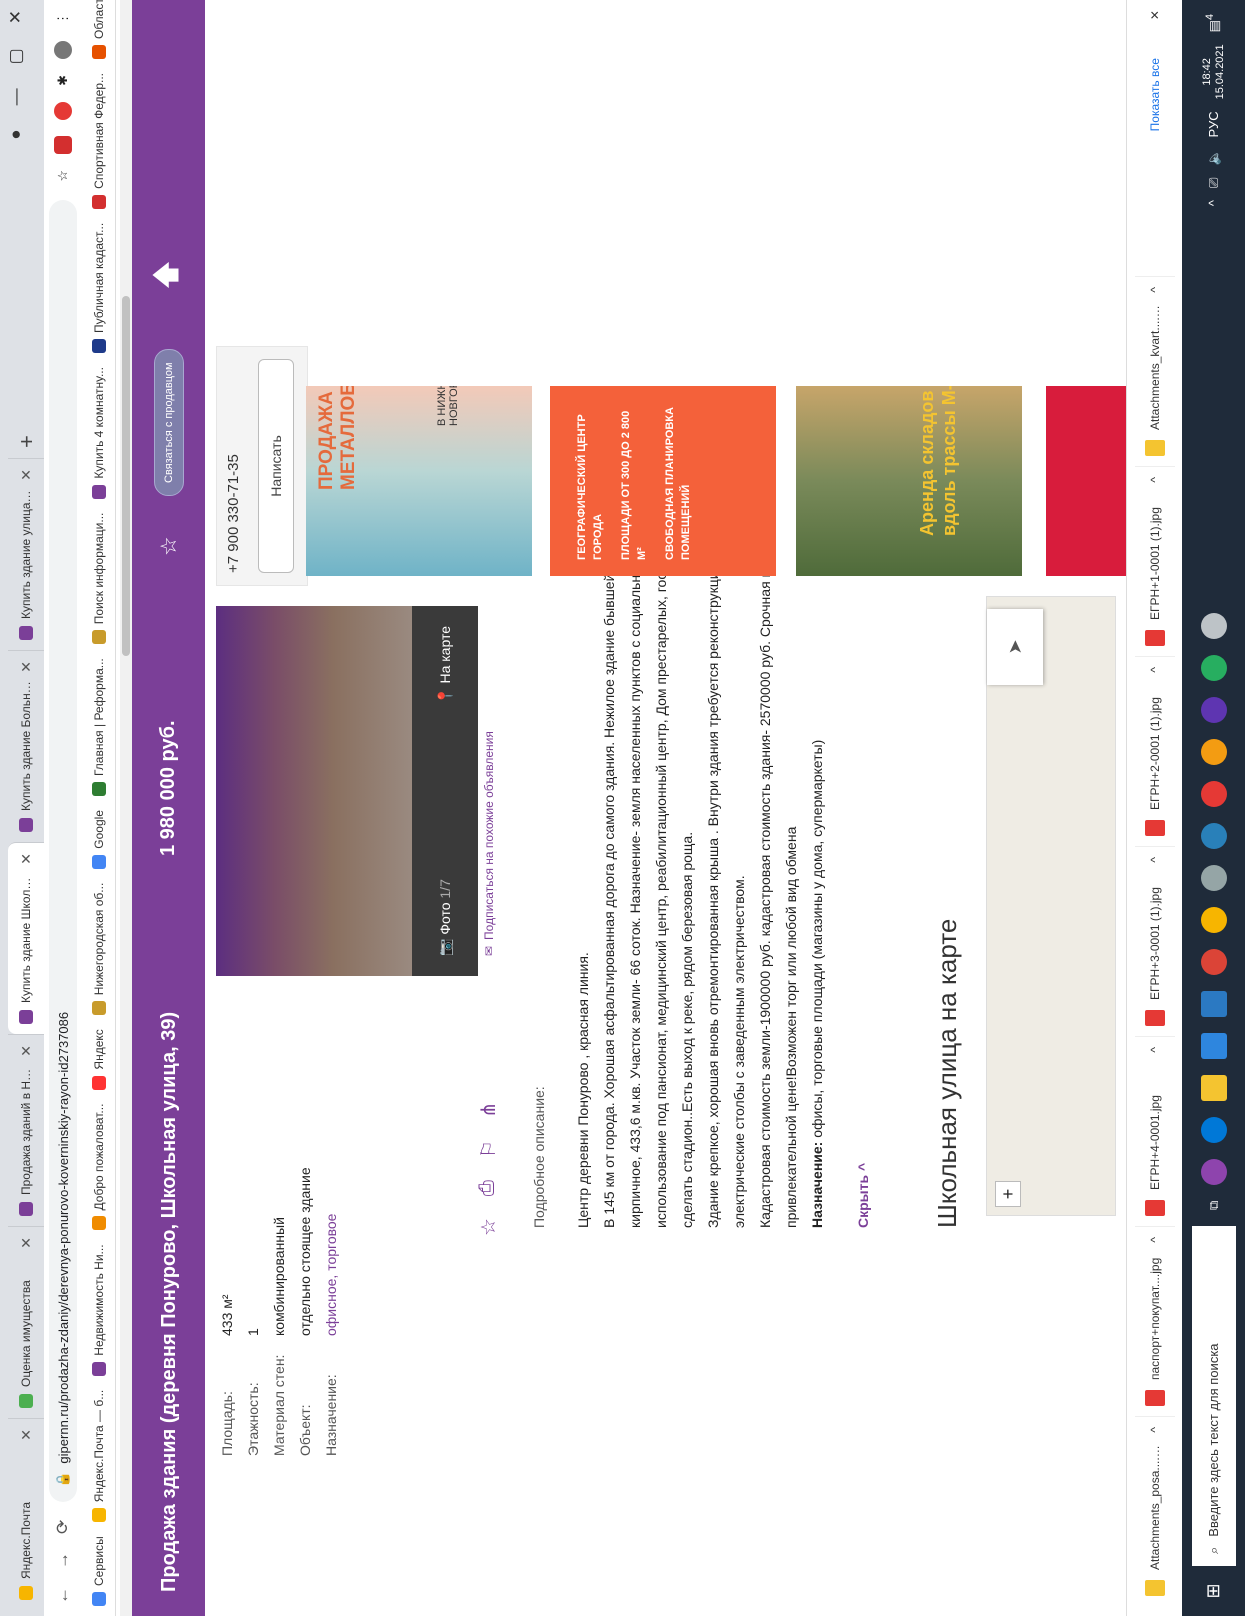  I want to click on profile-icon: ●, so click(16, 134).